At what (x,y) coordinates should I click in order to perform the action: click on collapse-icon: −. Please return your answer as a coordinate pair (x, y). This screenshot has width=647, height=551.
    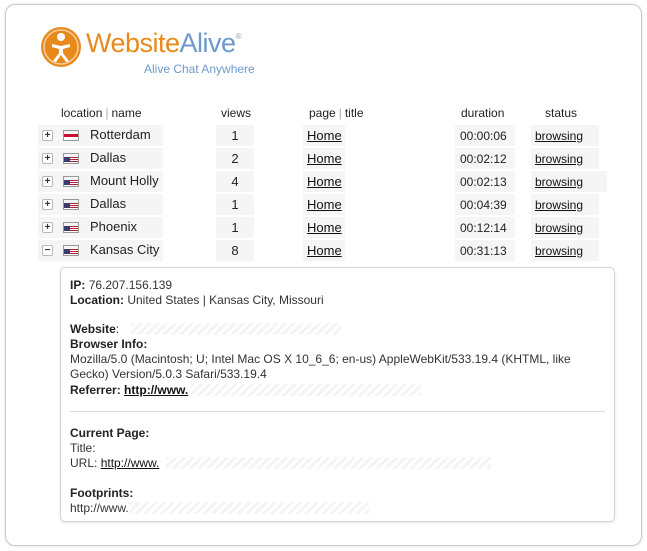
    Looking at the image, I should click on (47, 250).